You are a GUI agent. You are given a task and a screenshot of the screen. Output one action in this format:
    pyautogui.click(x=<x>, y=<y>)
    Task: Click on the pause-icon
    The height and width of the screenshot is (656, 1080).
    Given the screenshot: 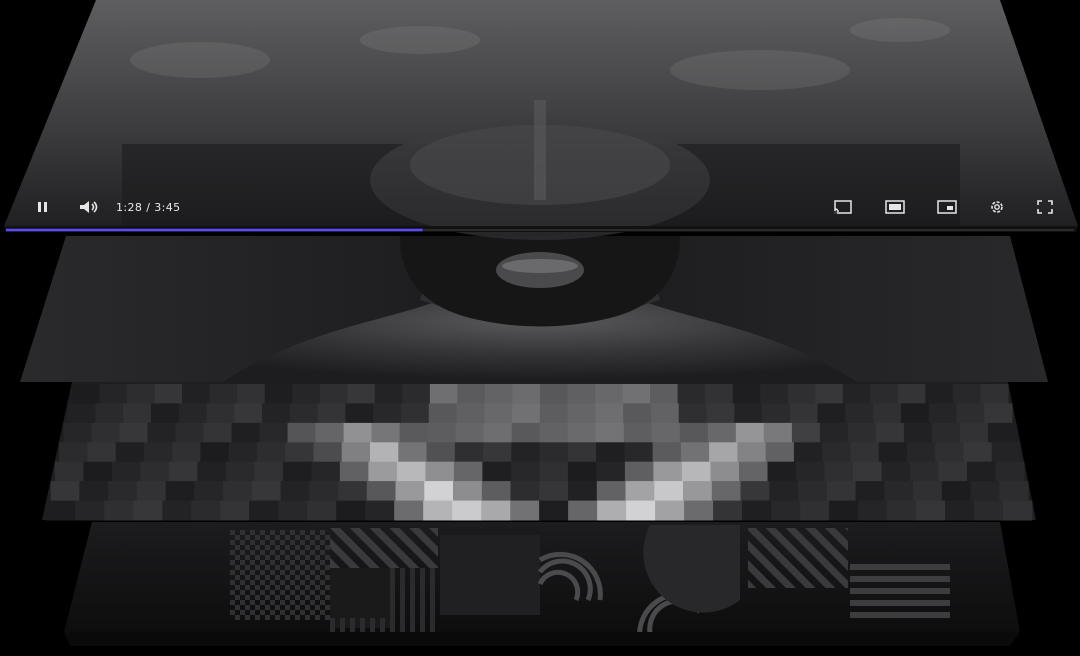 What is the action you would take?
    pyautogui.click(x=42, y=207)
    